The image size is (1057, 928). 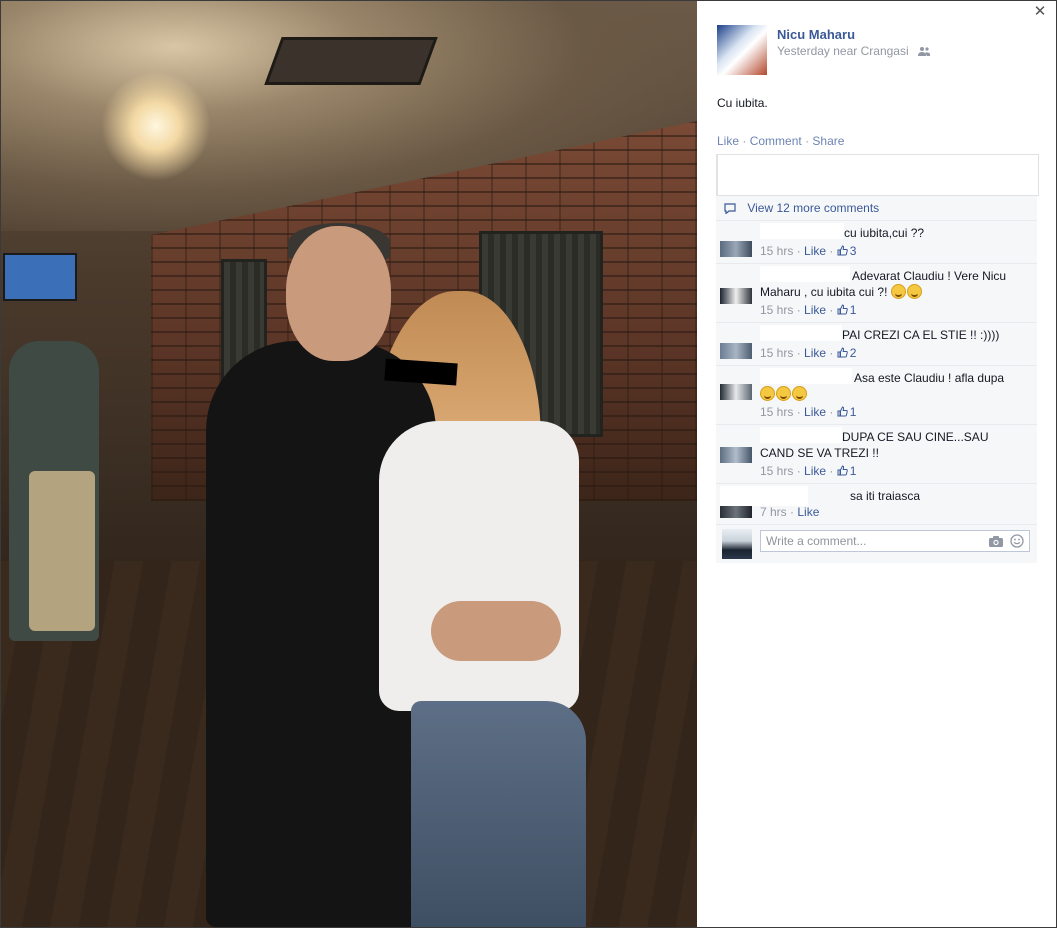 I want to click on comment-text-line2: CAND SE VA TREZI !!, so click(x=819, y=453).